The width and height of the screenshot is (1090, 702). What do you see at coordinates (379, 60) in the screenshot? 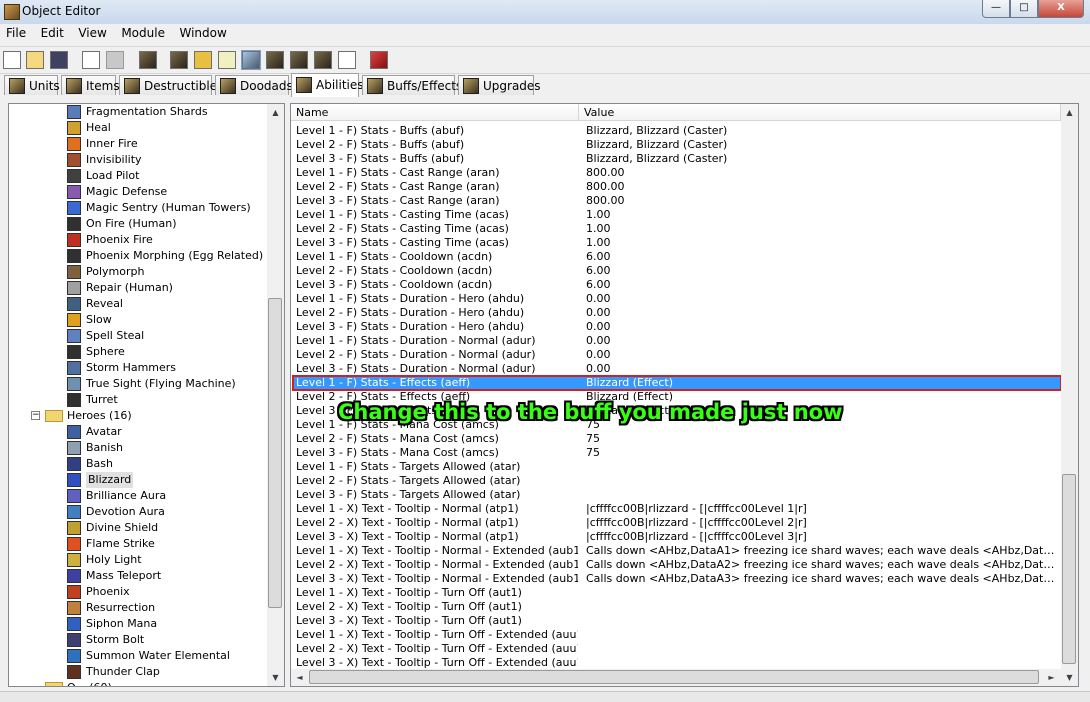
I see `object-manager-icon` at bounding box center [379, 60].